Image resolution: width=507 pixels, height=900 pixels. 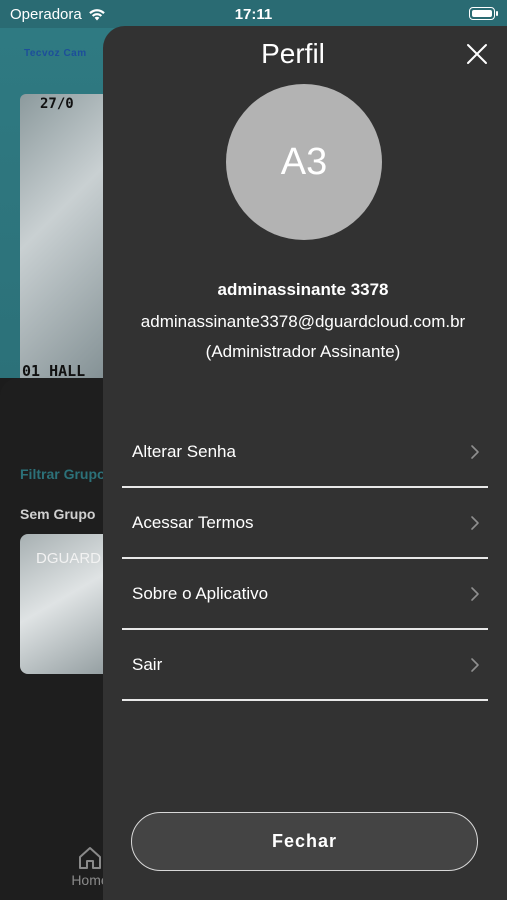 What do you see at coordinates (303, 289) in the screenshot?
I see `user-name: adminassinante 3378` at bounding box center [303, 289].